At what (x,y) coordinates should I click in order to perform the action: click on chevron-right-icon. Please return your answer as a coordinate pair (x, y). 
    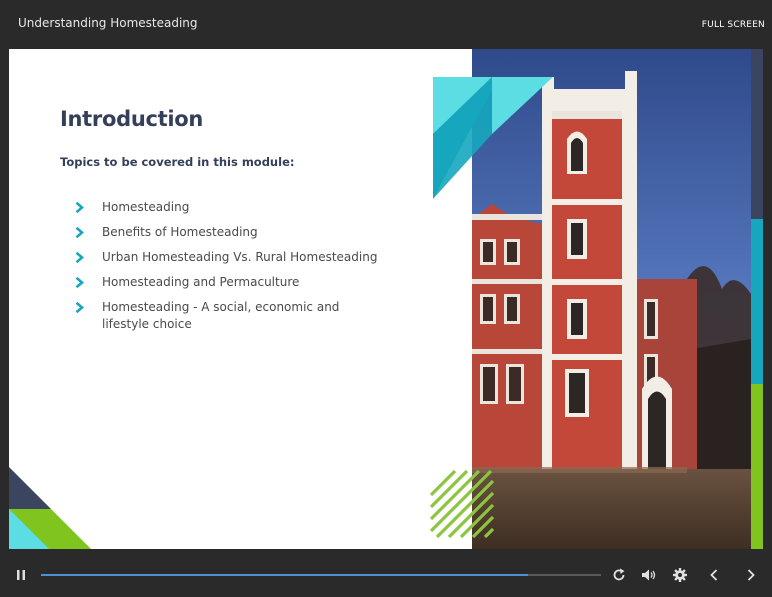
    Looking at the image, I should click on (751, 575).